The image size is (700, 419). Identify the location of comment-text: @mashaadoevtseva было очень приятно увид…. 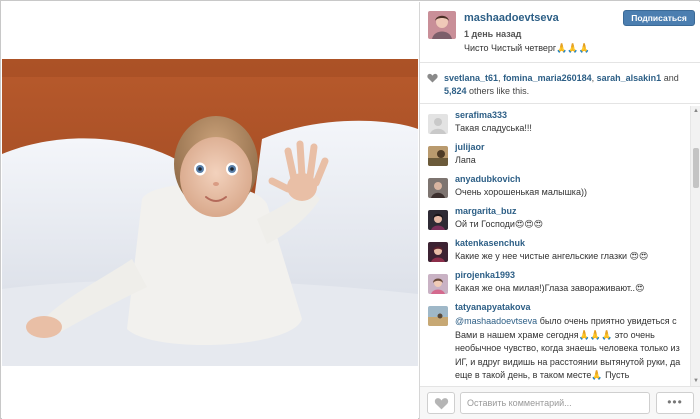
(571, 349).